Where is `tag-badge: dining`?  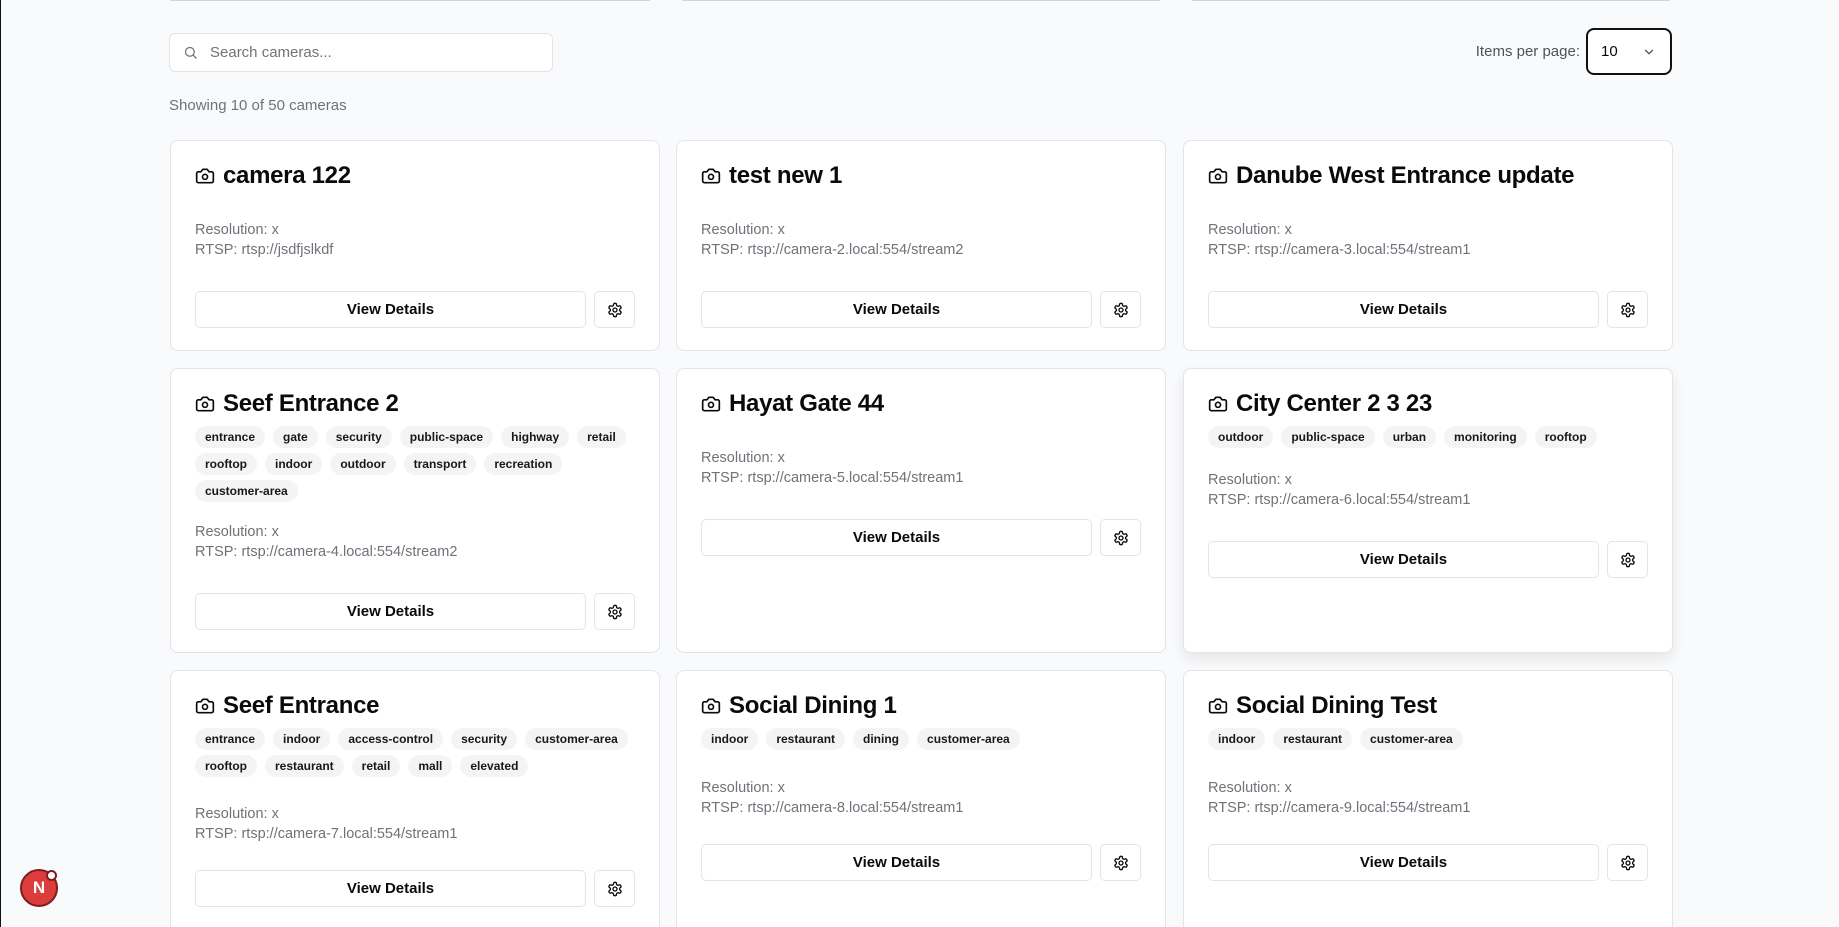 tag-badge: dining is located at coordinates (881, 739).